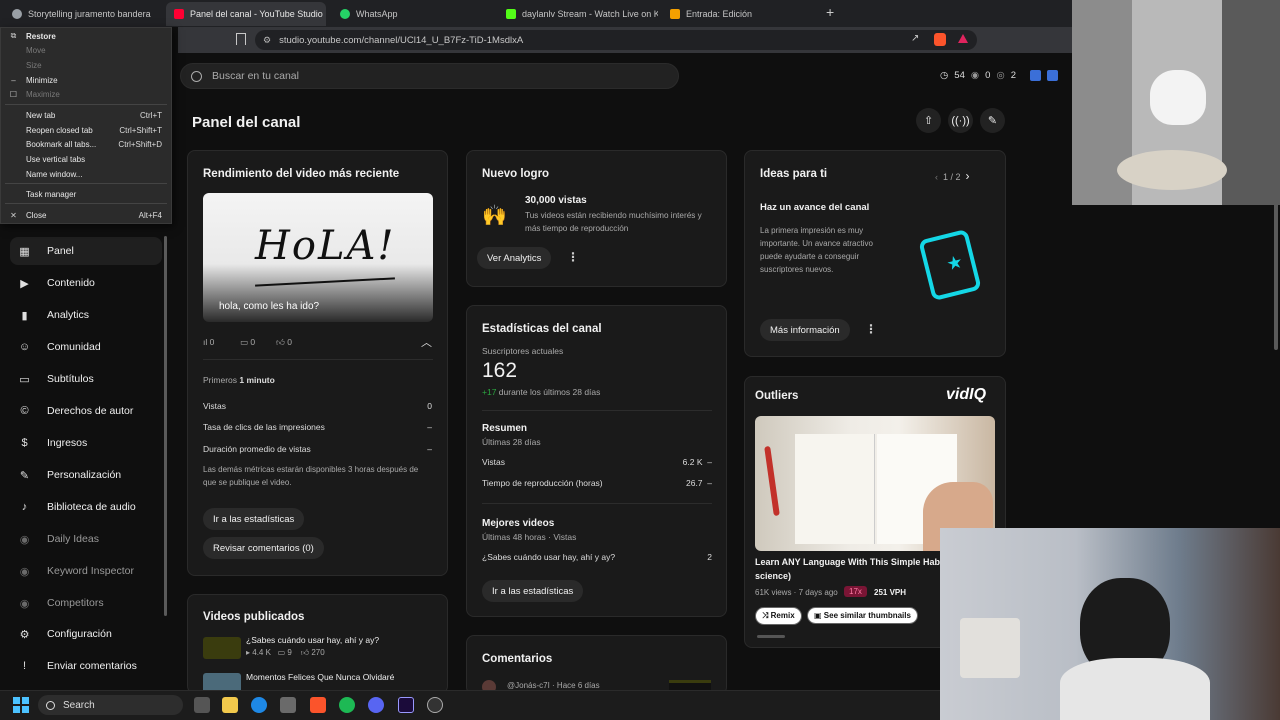  What do you see at coordinates (24, 634) in the screenshot?
I see `settings-icon: ⚙` at bounding box center [24, 634].